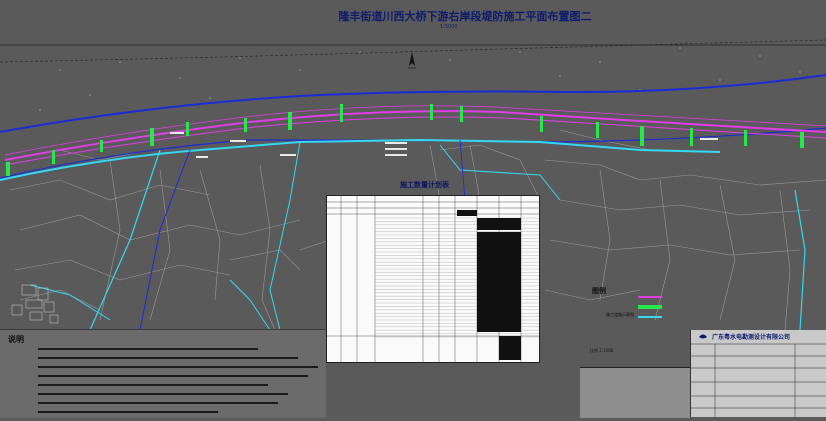 This screenshot has height=421, width=826. What do you see at coordinates (465, 16) in the screenshot?
I see `drawing-title: 隆丰街道川西大桥下游右岸段堤防施工平面布置图二` at bounding box center [465, 16].